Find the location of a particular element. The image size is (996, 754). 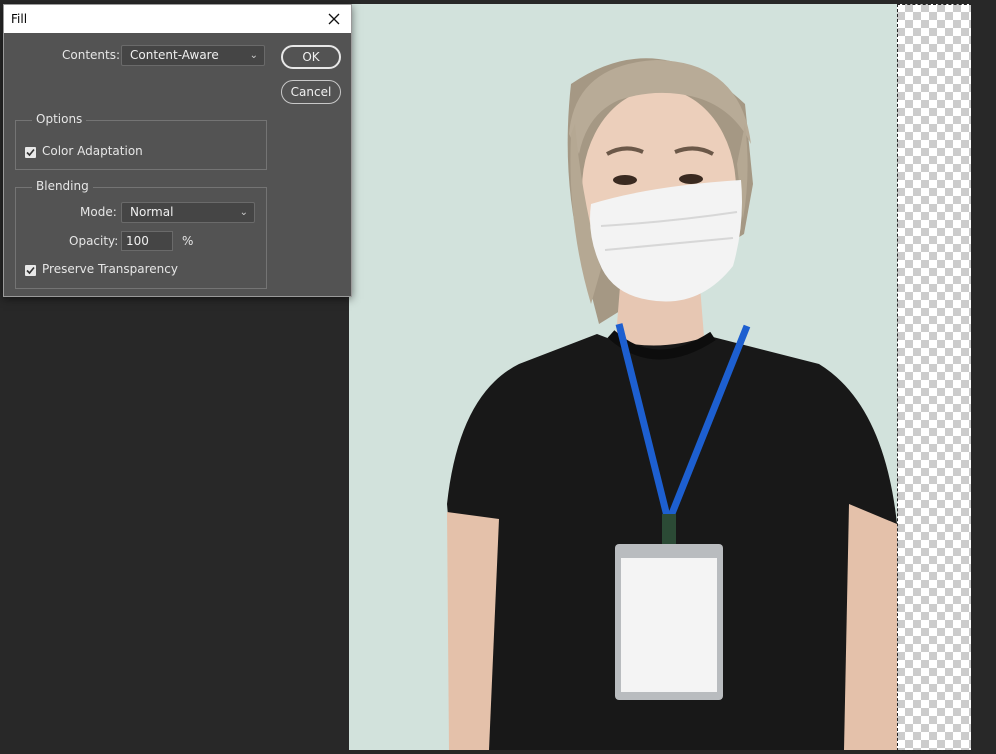

contents-dropdown: Content-Aware ⌄ is located at coordinates (193, 55).